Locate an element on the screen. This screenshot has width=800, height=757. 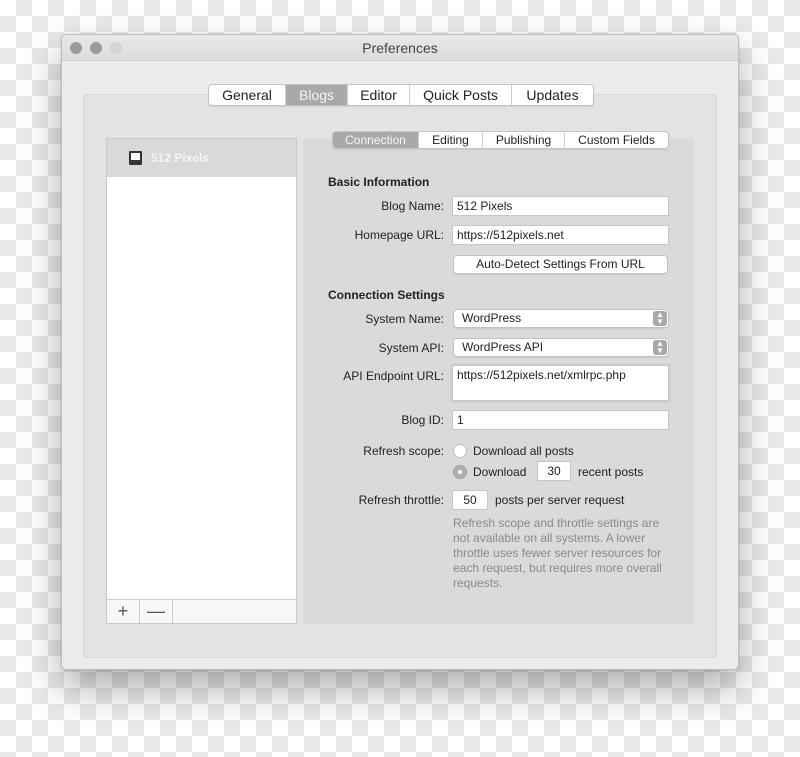
remove-blog-button: — is located at coordinates (156, 611).